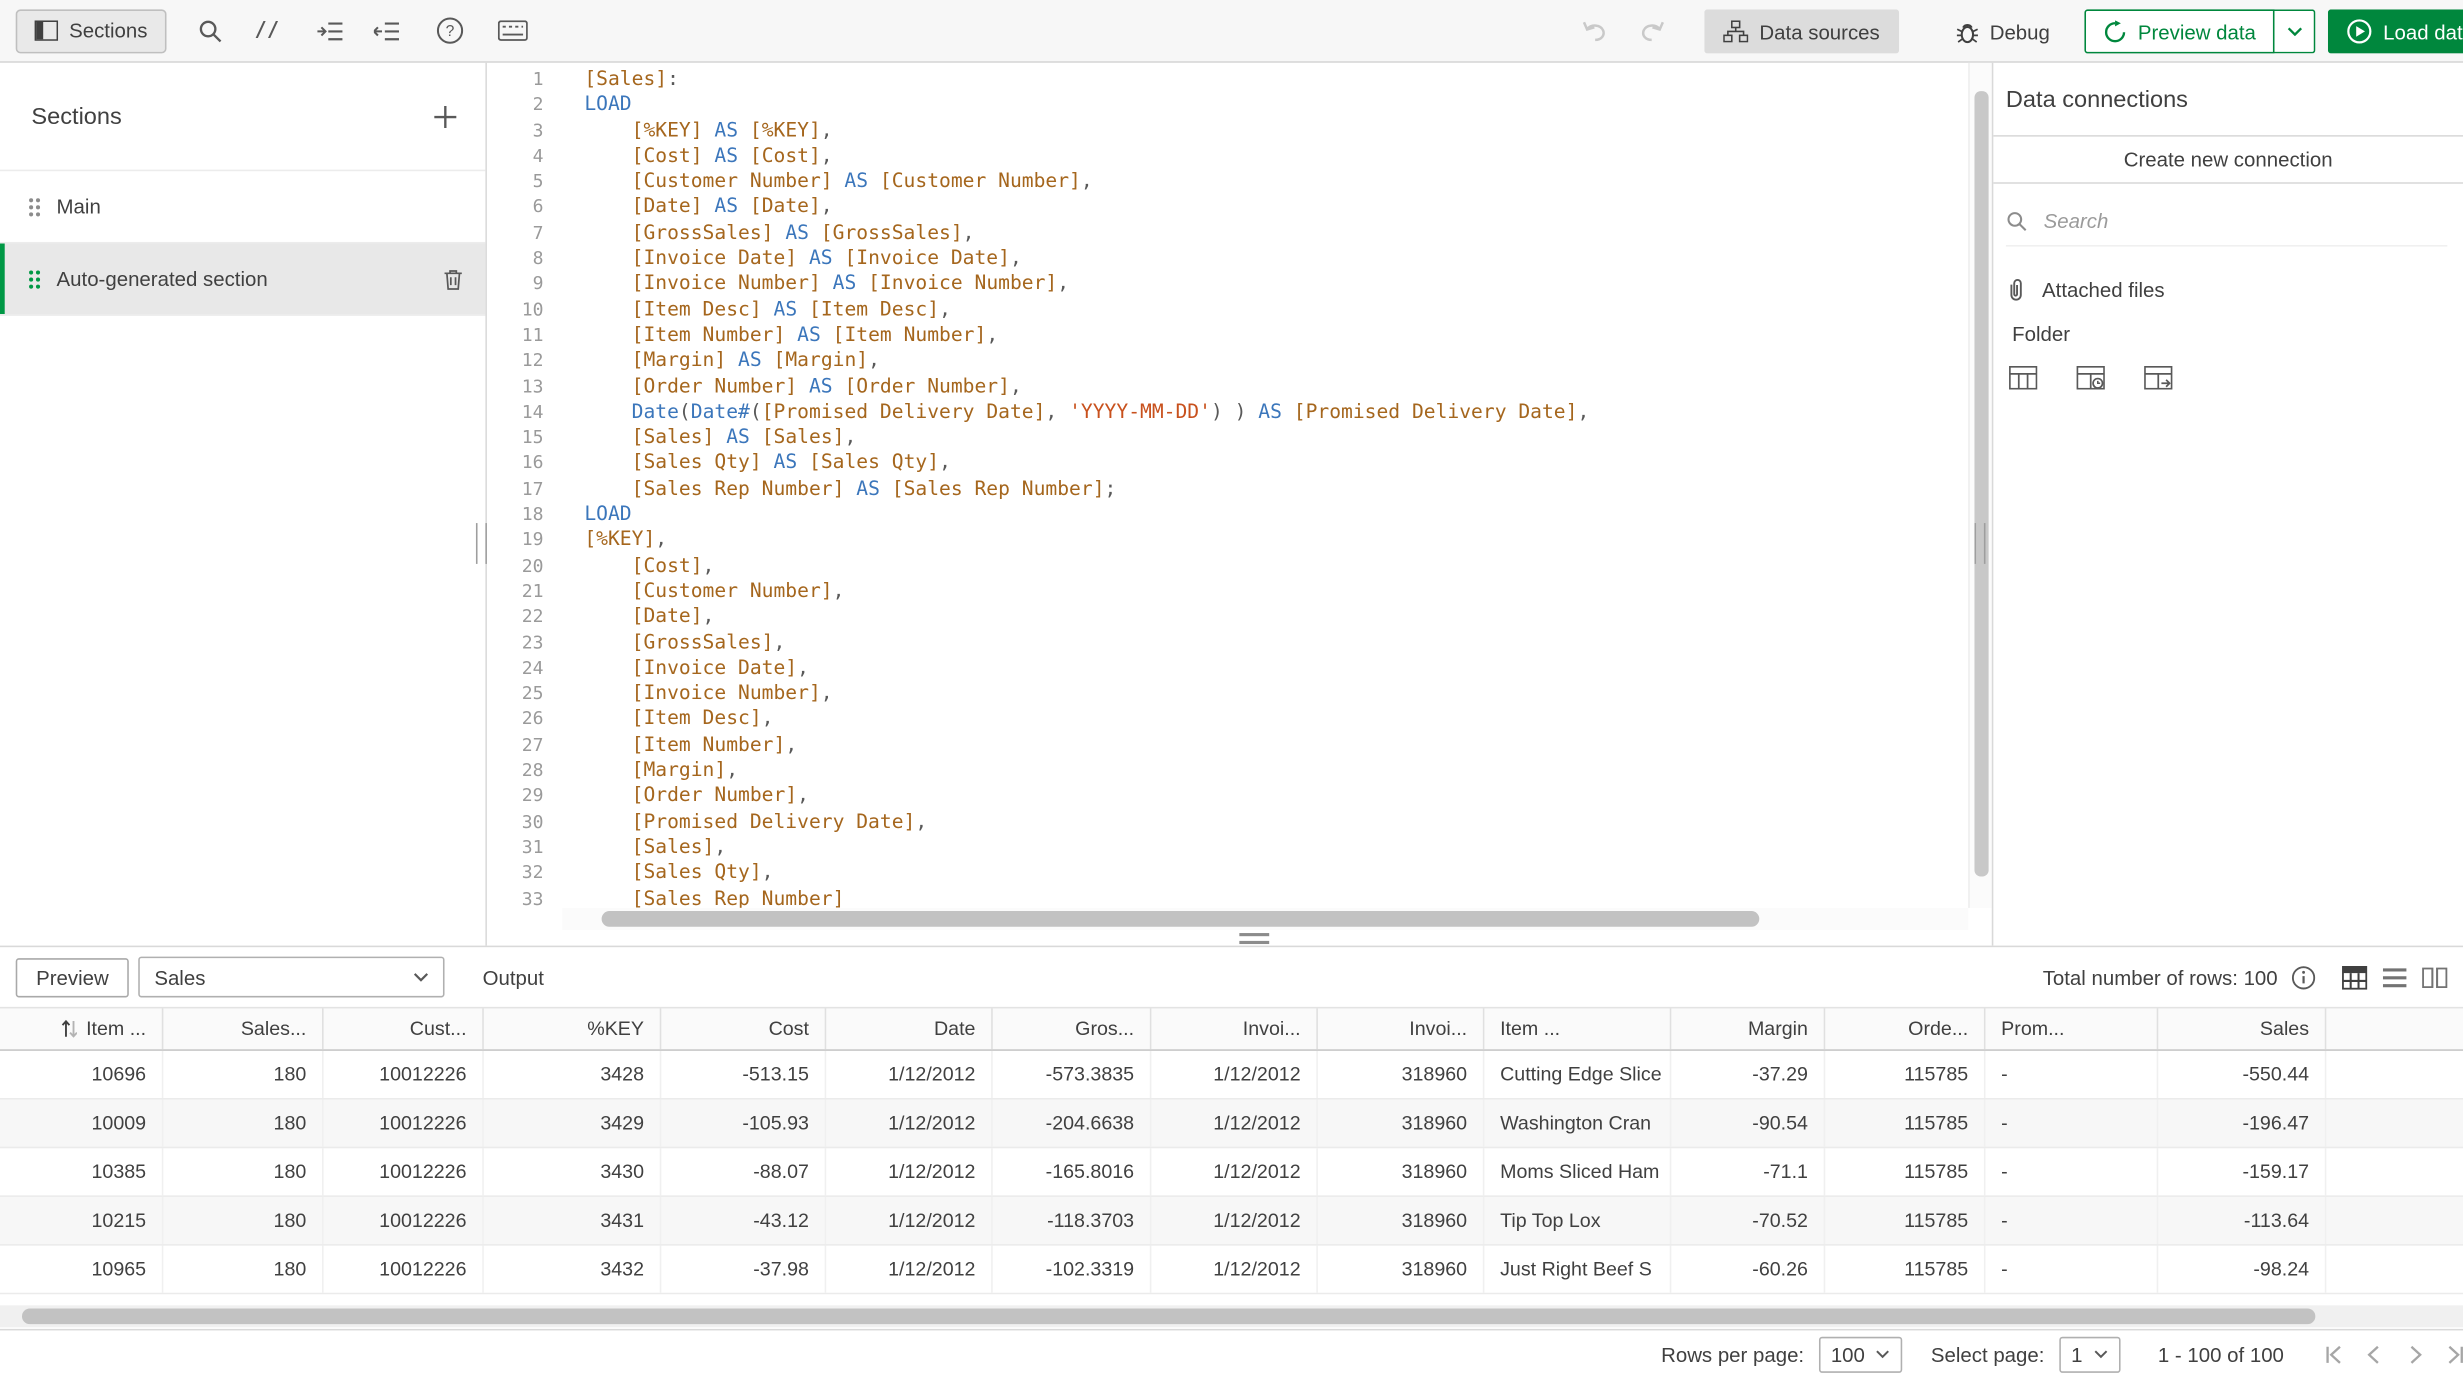  Describe the element at coordinates (1595, 31) in the screenshot. I see `undo-button` at that location.